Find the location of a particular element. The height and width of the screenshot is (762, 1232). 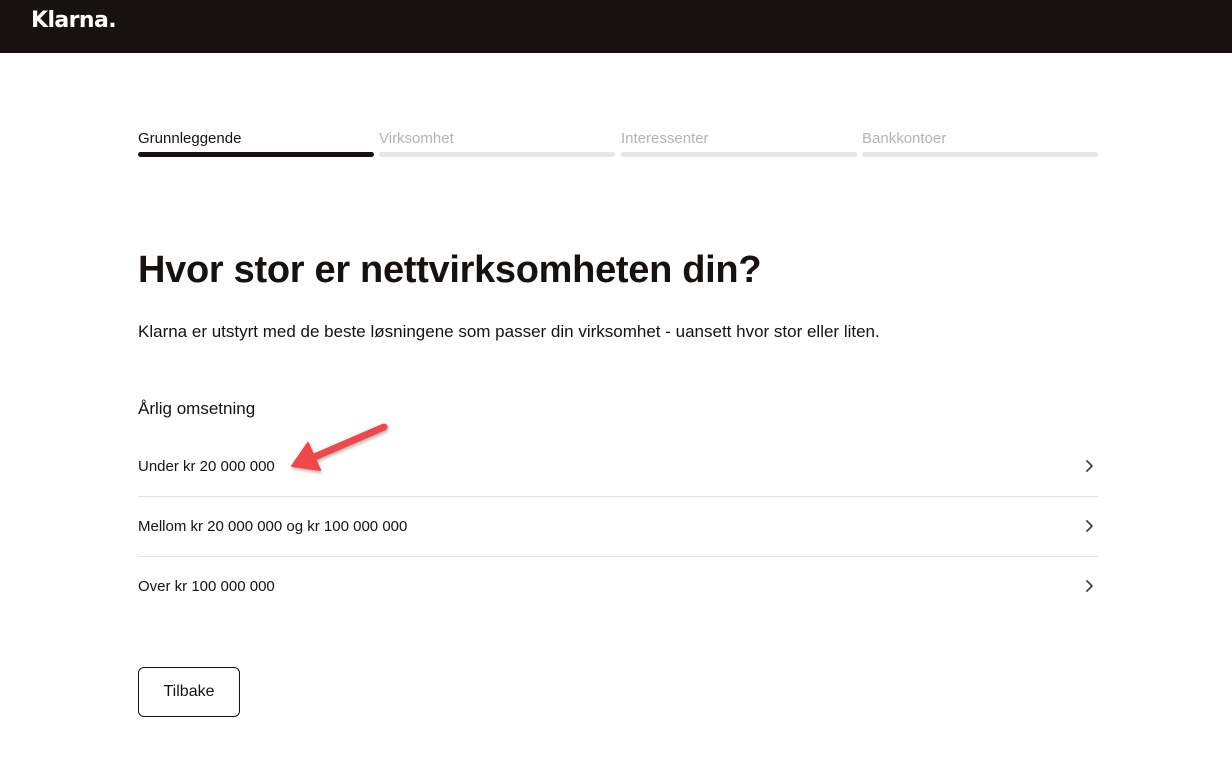

top-bar: Klarna. is located at coordinates (616, 26).